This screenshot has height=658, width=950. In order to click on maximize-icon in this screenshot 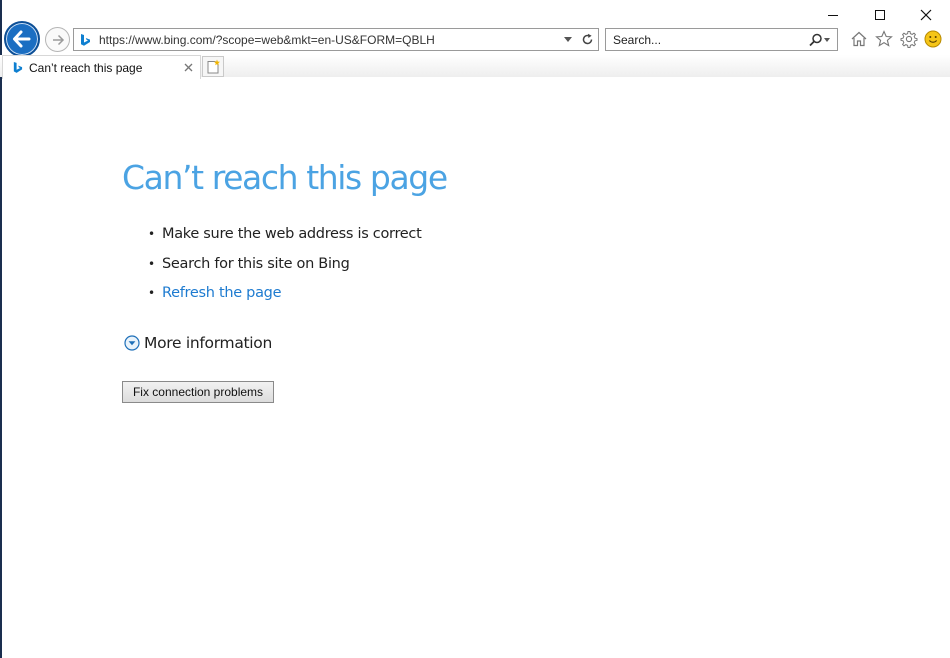, I will do `click(880, 15)`.